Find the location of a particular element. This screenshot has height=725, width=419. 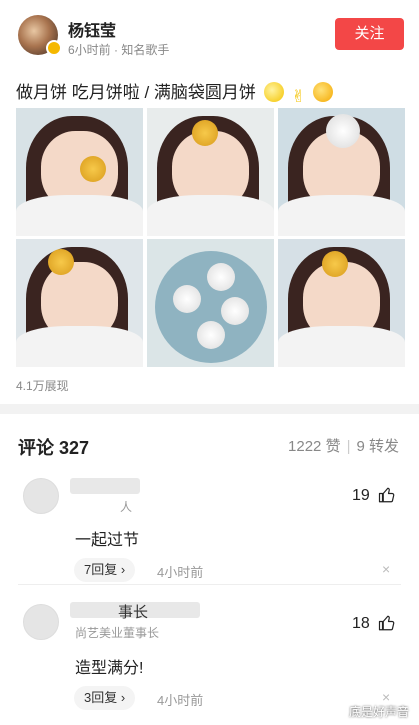

commenter-subtitle: 尚艺美业董事长 is located at coordinates (117, 633).